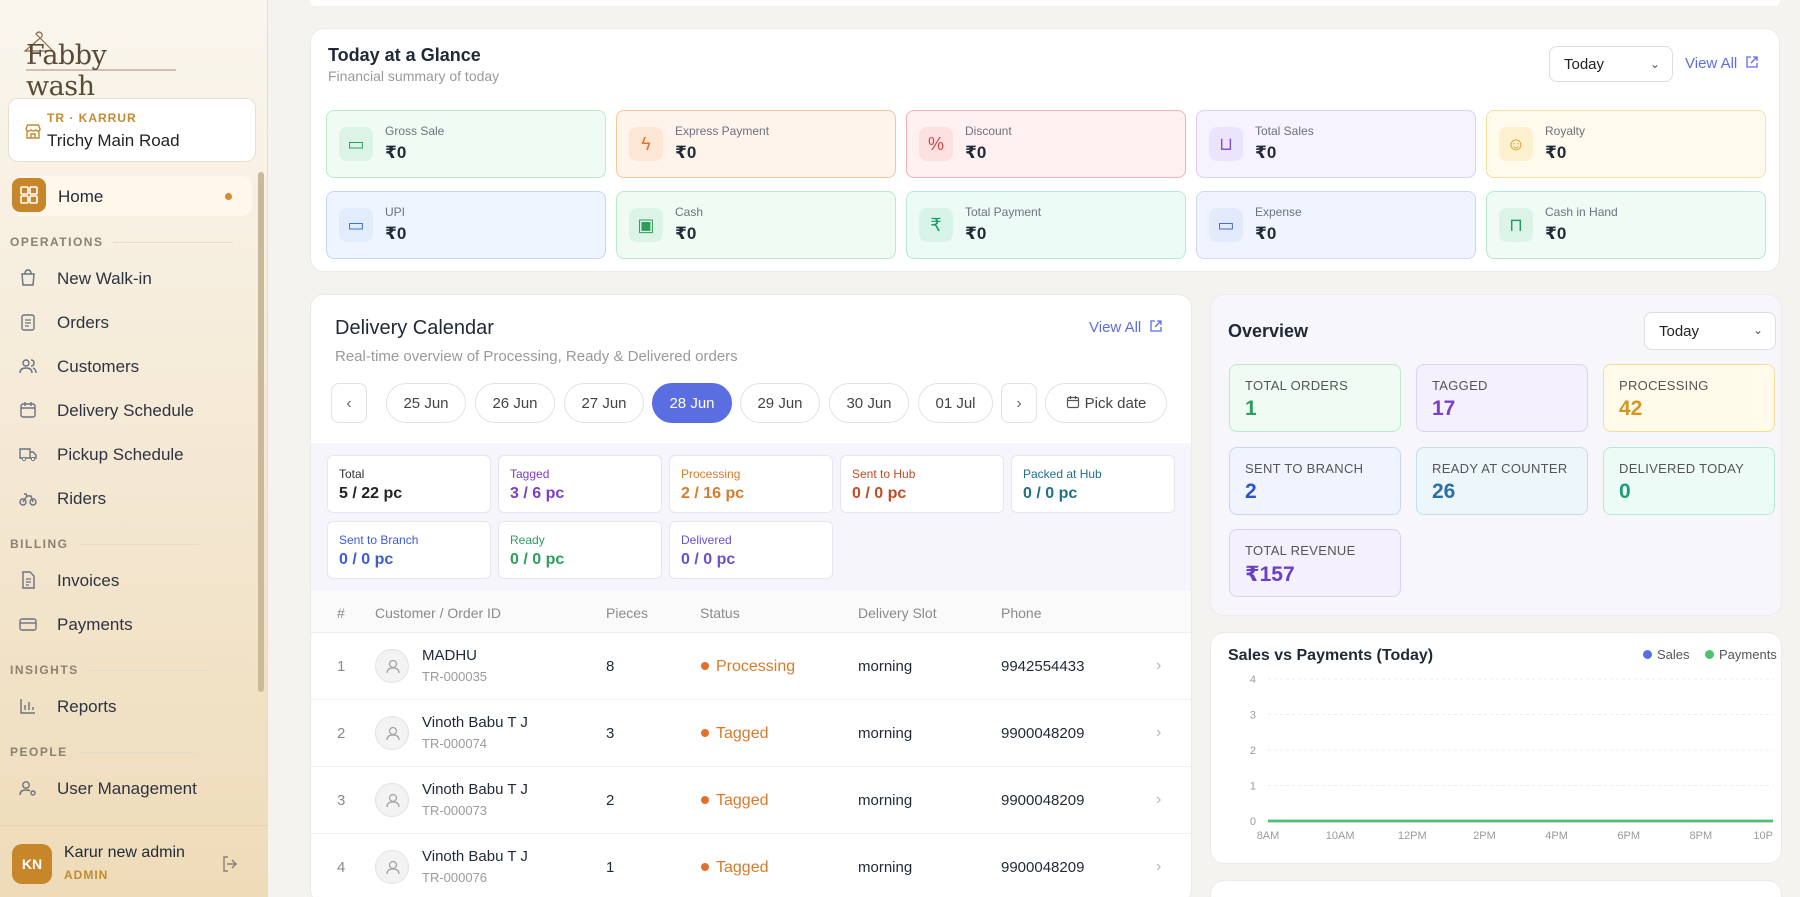 The height and width of the screenshot is (897, 1800). I want to click on tile-label: Total Sales, so click(1284, 131).